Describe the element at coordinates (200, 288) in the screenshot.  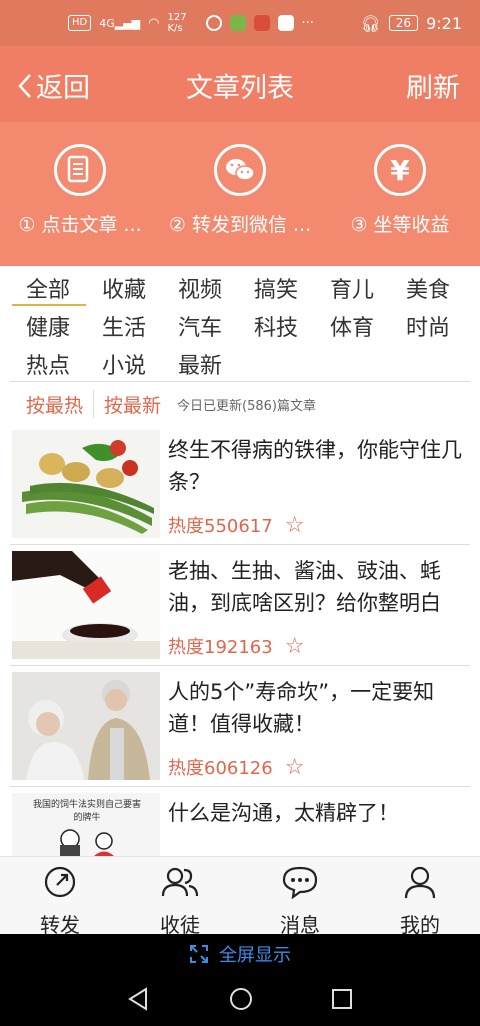
I see `category-video: 视频` at that location.